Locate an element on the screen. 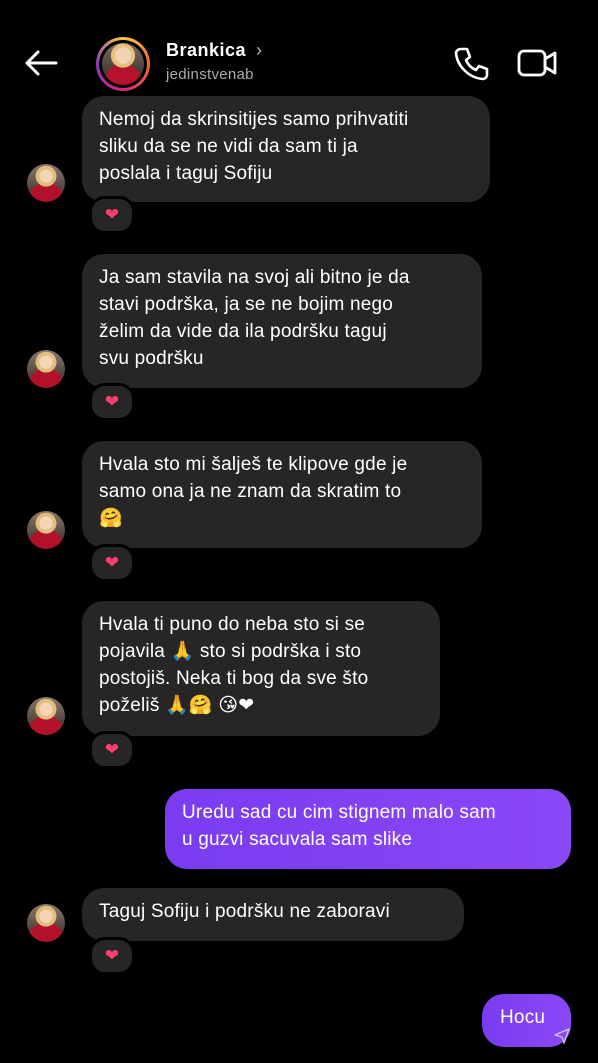 The height and width of the screenshot is (1063, 598). message-bubble-incoming: Taguj Sofiju i podršku ne zaboravi is located at coordinates (273, 914).